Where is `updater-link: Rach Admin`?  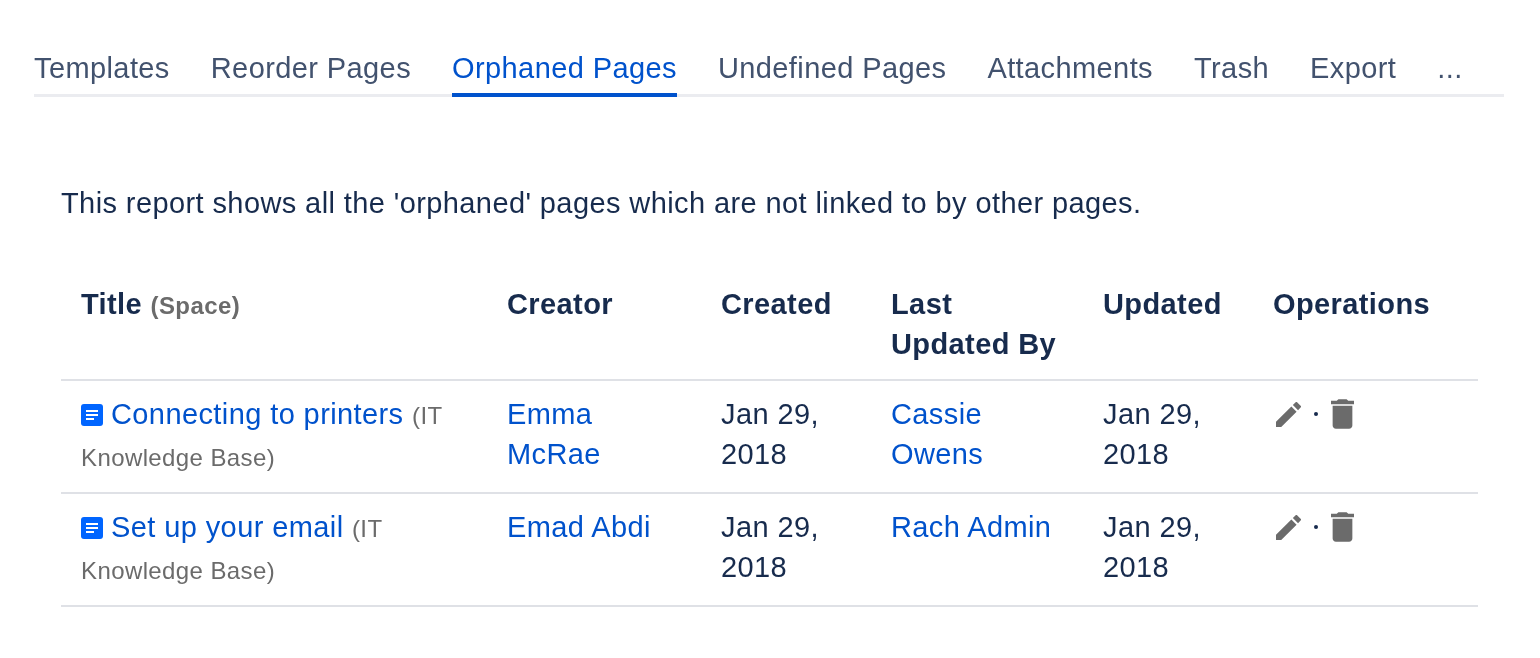 updater-link: Rach Admin is located at coordinates (979, 527).